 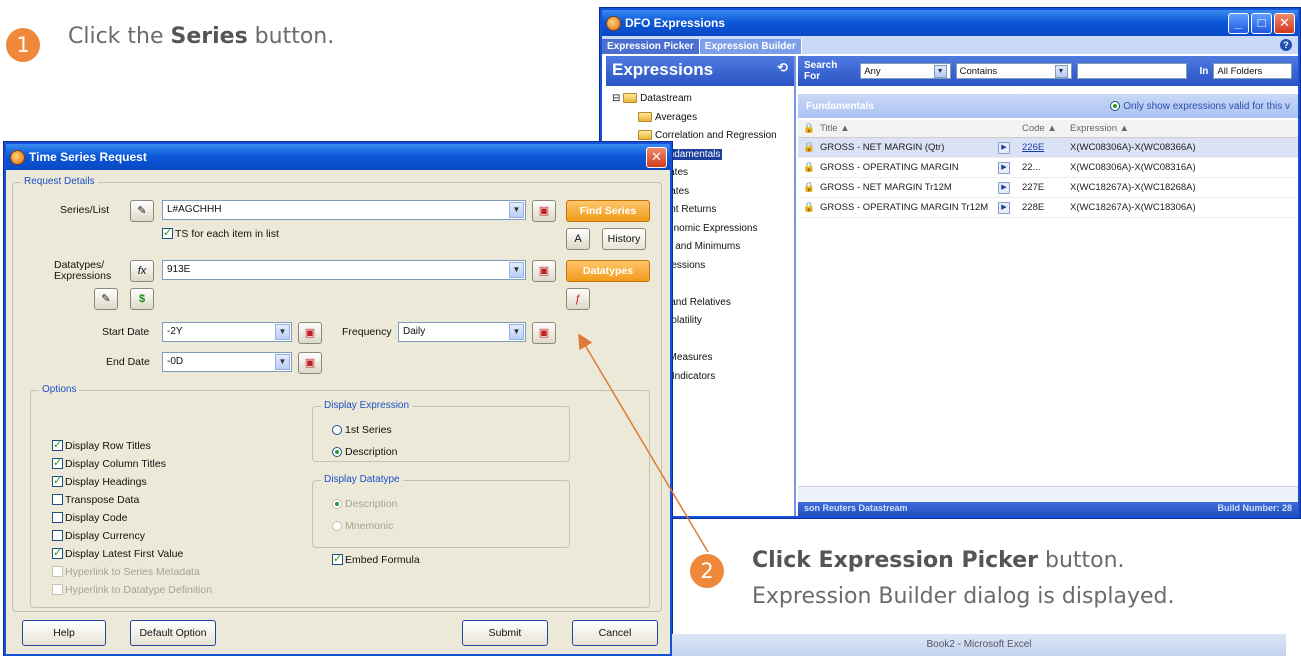 I want to click on step-2-badge: 2, so click(x=707, y=571).